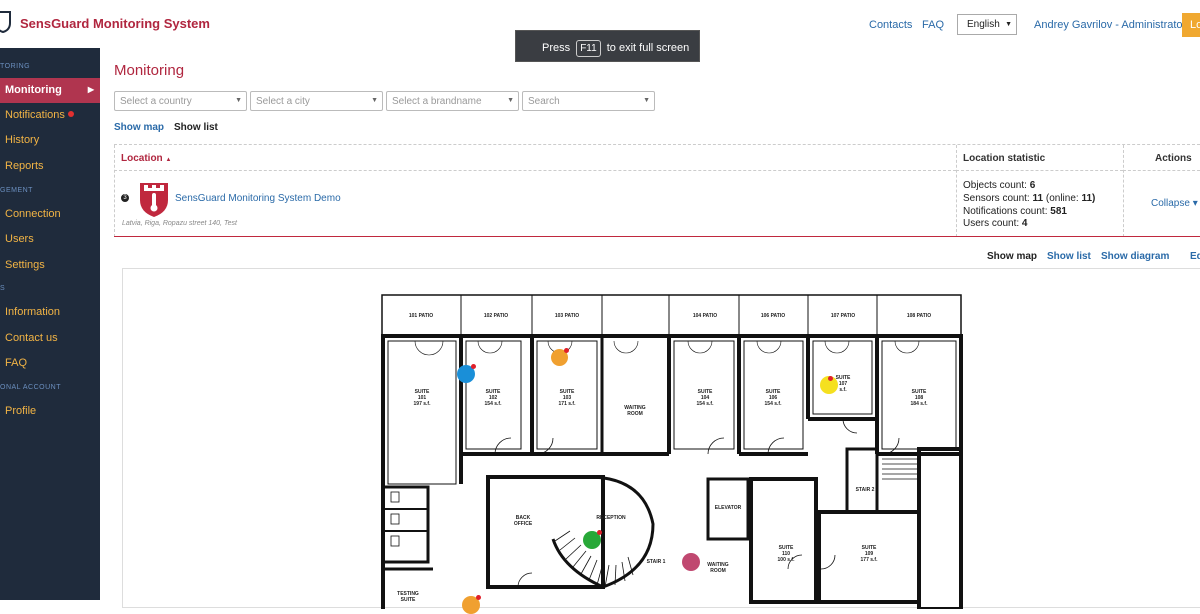 Image resolution: width=1200 pixels, height=614 pixels. I want to click on brand-select-placeholder: Select a brandname, so click(437, 101).